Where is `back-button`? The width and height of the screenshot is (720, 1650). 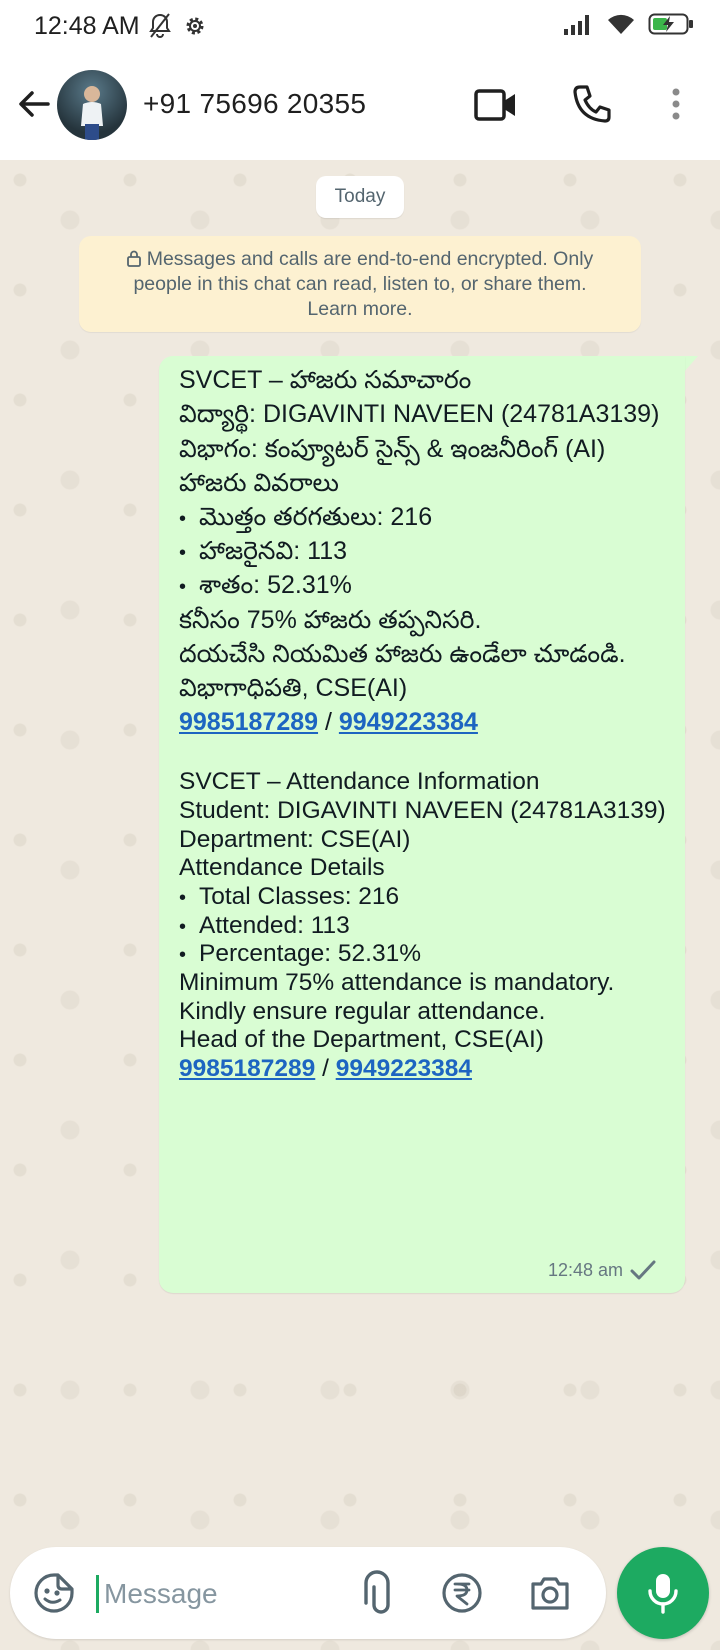
back-button is located at coordinates (34, 104).